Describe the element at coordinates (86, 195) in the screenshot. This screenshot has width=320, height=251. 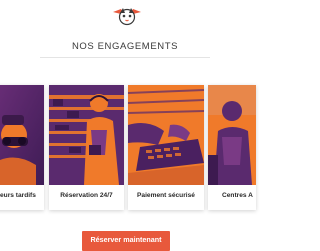
I see `card-label: Réservation 24/7` at that location.